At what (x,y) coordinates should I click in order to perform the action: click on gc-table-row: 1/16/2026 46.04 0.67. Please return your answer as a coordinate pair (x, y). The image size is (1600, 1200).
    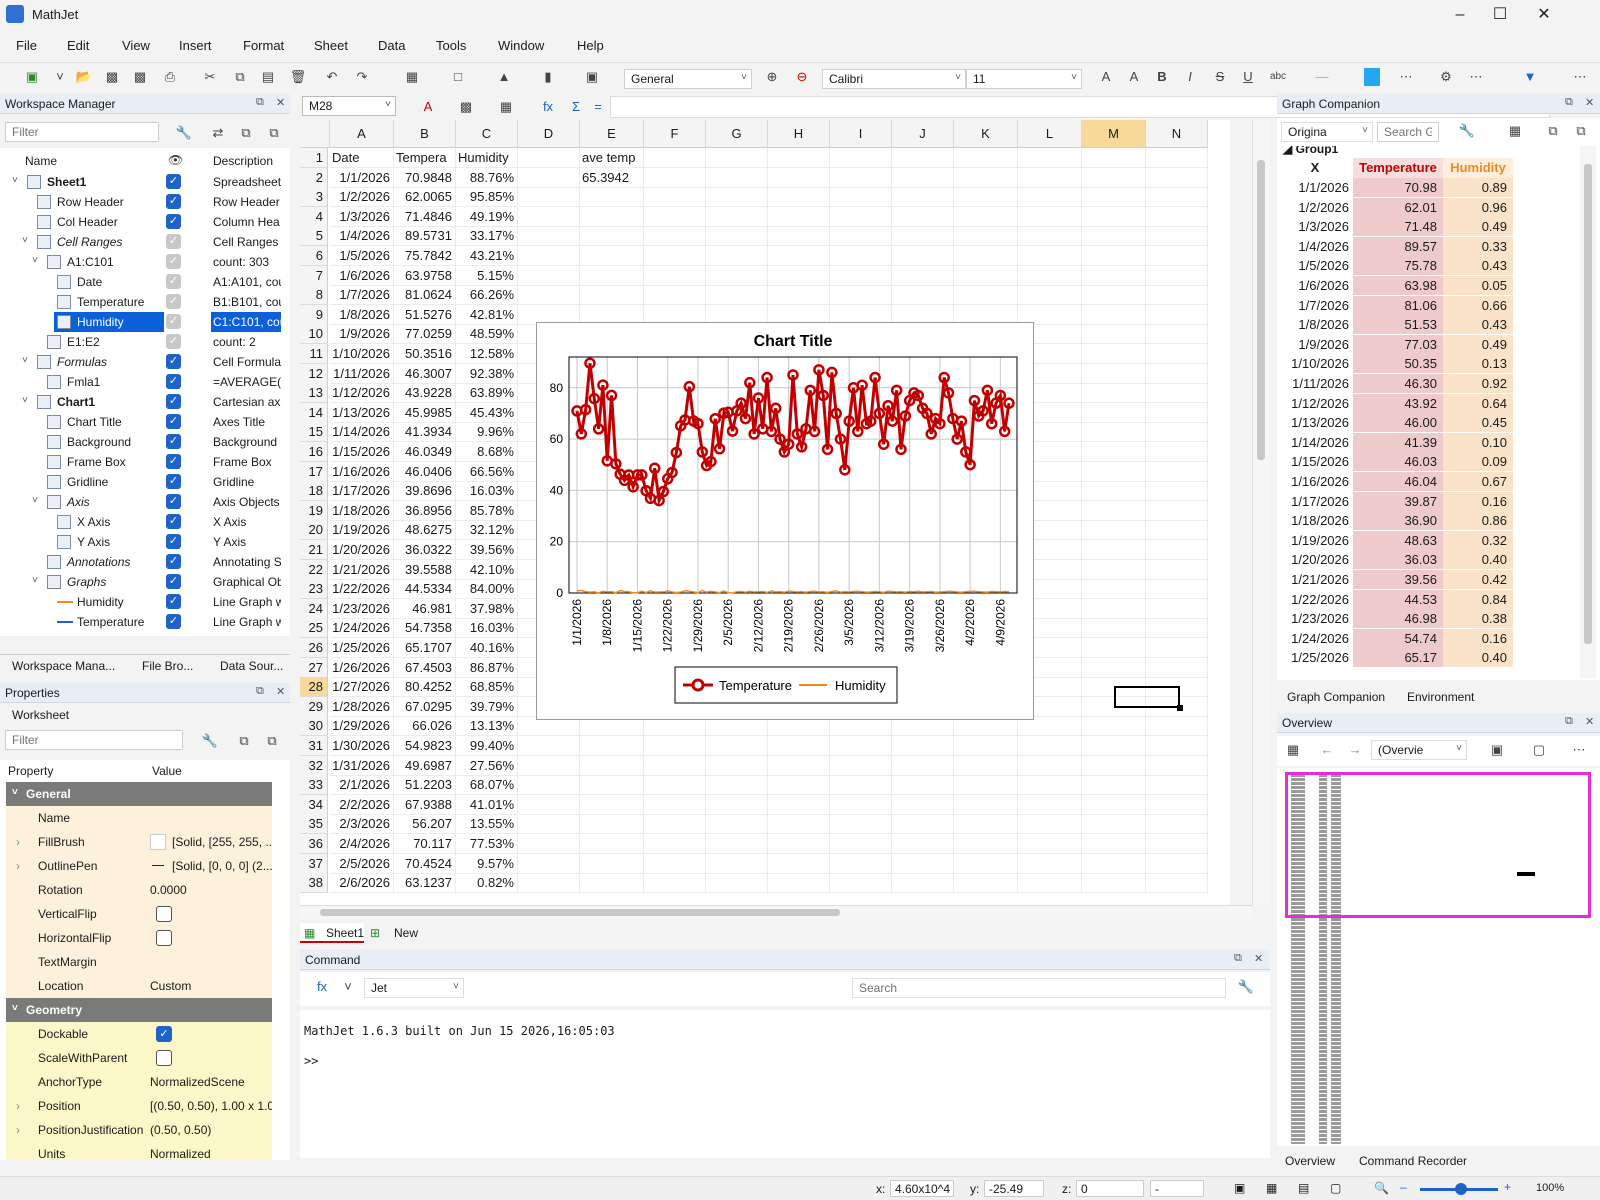
    Looking at the image, I should click on (1395, 482).